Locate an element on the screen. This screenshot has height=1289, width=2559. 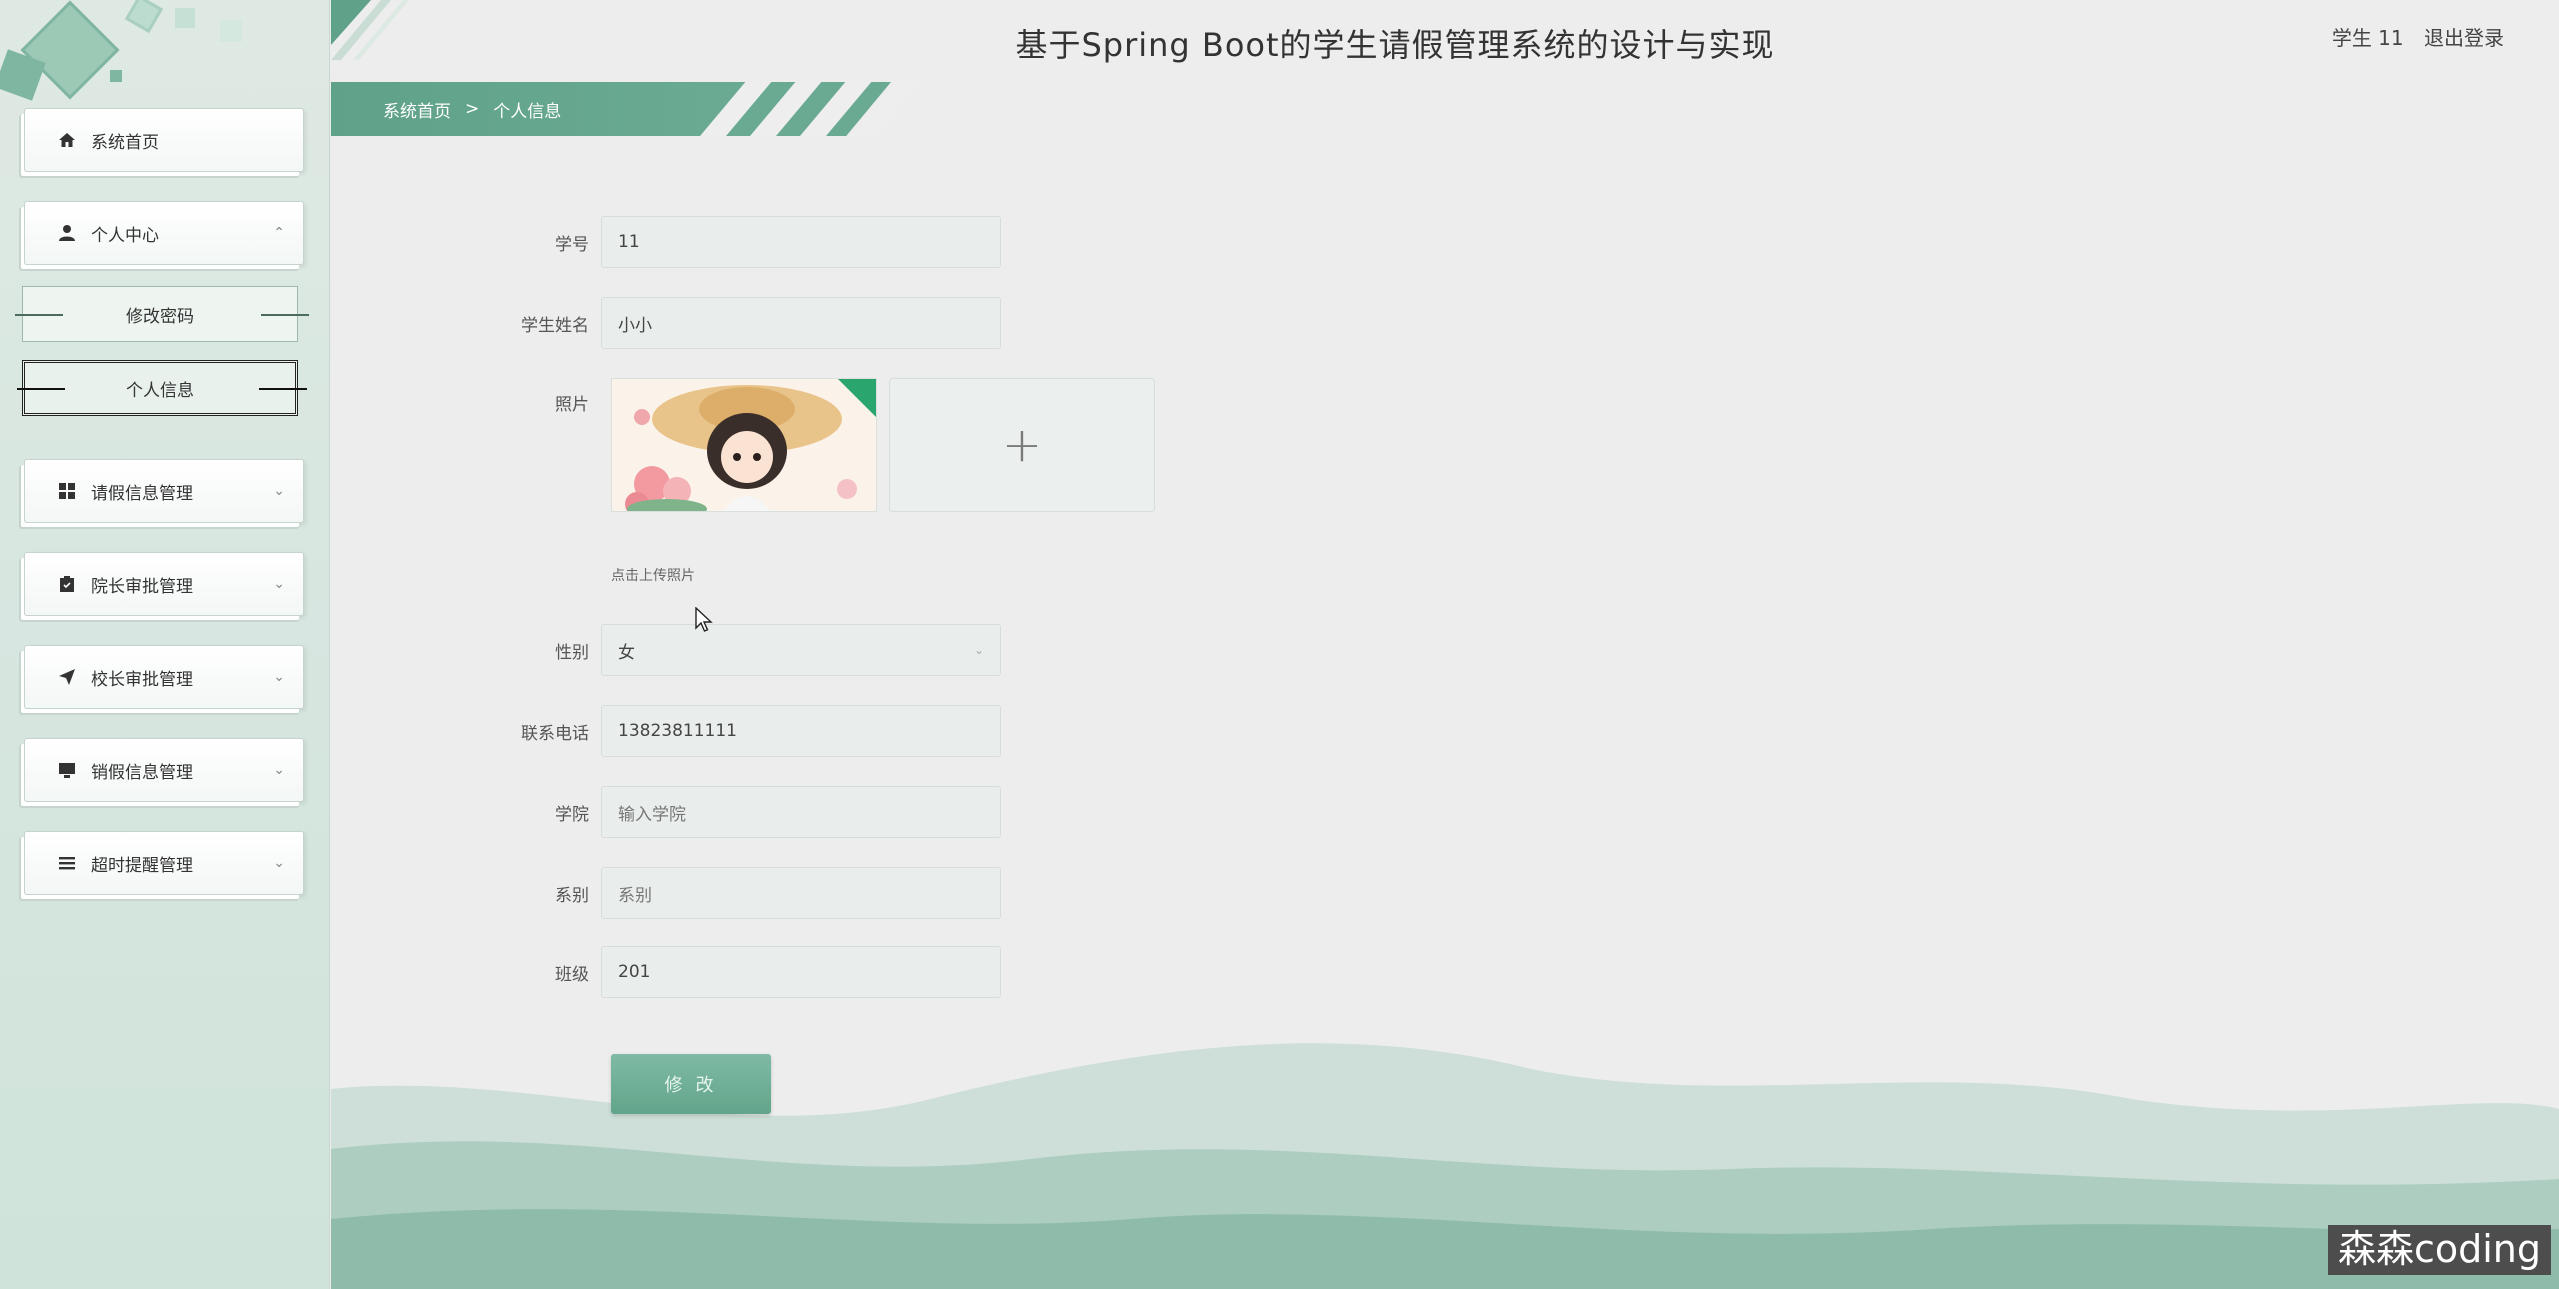
gender-select: 女 ⌄ is located at coordinates (801, 650).